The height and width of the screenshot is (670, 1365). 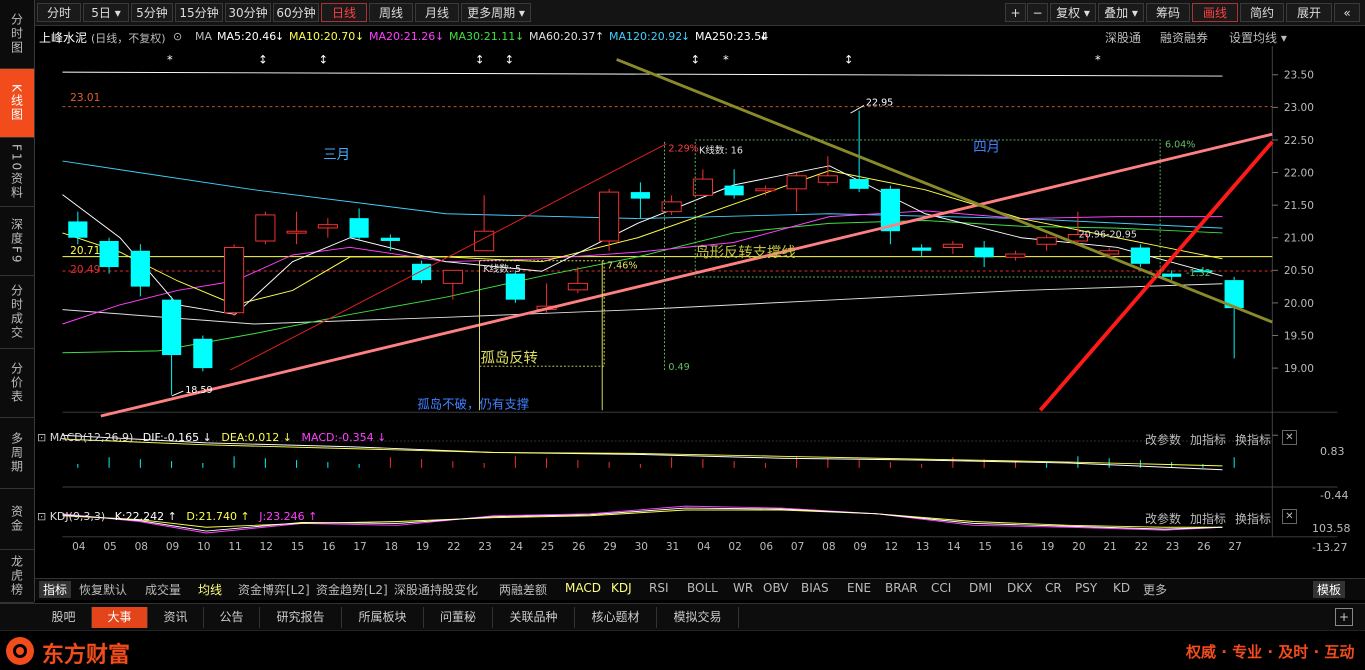 I want to click on indicator-tab: KD, so click(x=1121, y=588).